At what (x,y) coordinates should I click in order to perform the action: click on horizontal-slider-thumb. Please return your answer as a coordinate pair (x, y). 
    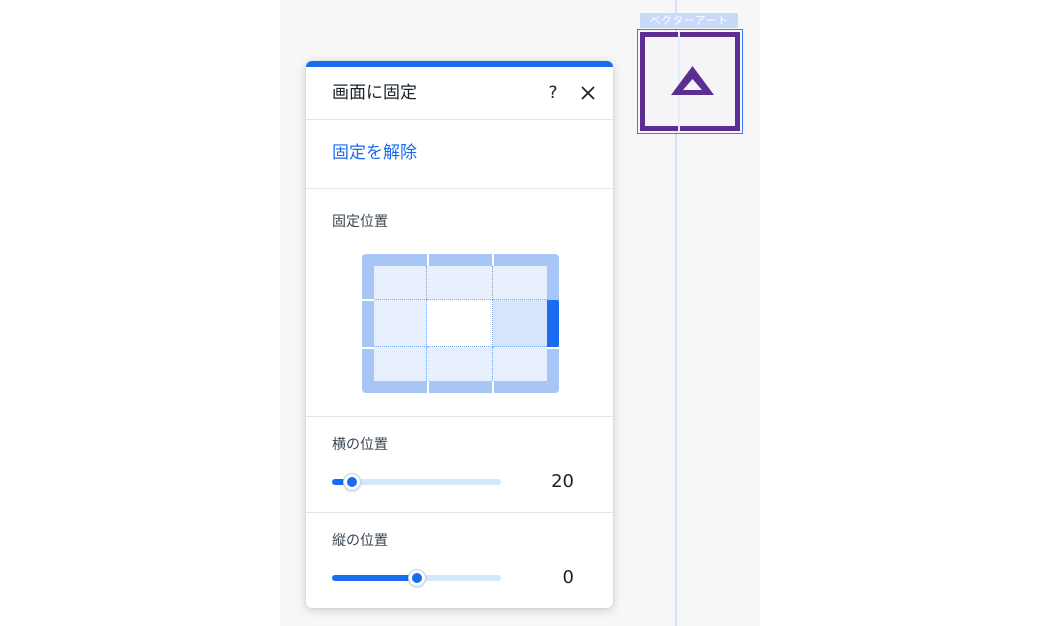
    Looking at the image, I should click on (352, 482).